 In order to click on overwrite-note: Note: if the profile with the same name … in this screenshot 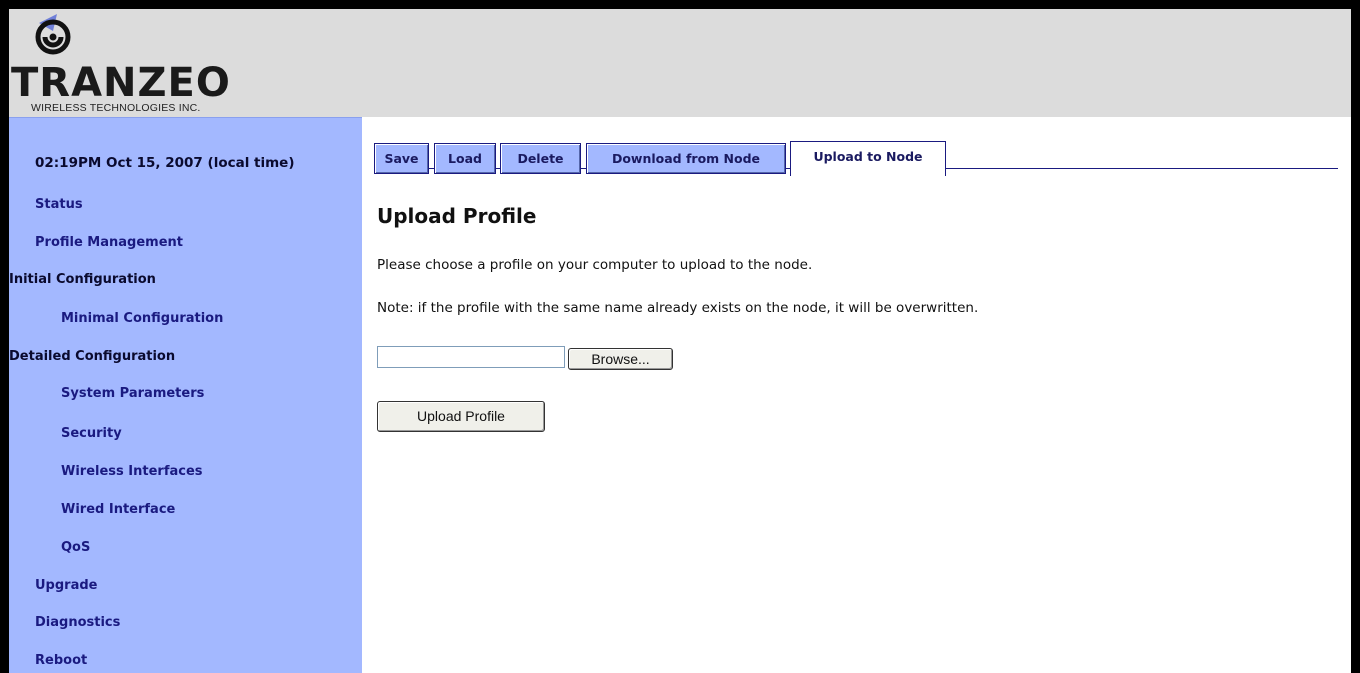, I will do `click(678, 308)`.